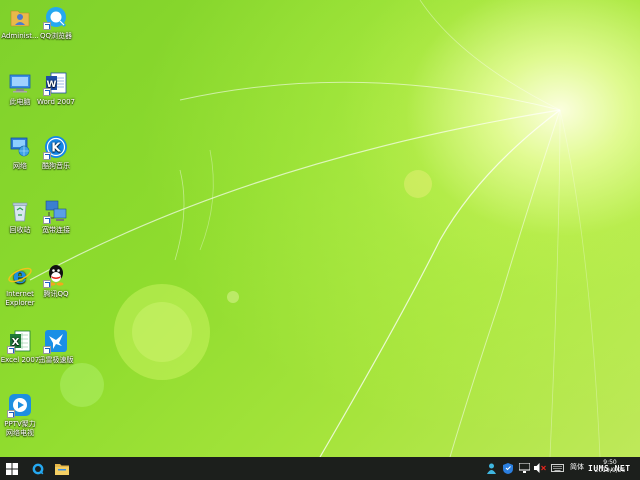 This screenshot has height=480, width=640. I want to click on desktop-icon-label: PPTV聚力 网络电视, so click(20, 428).